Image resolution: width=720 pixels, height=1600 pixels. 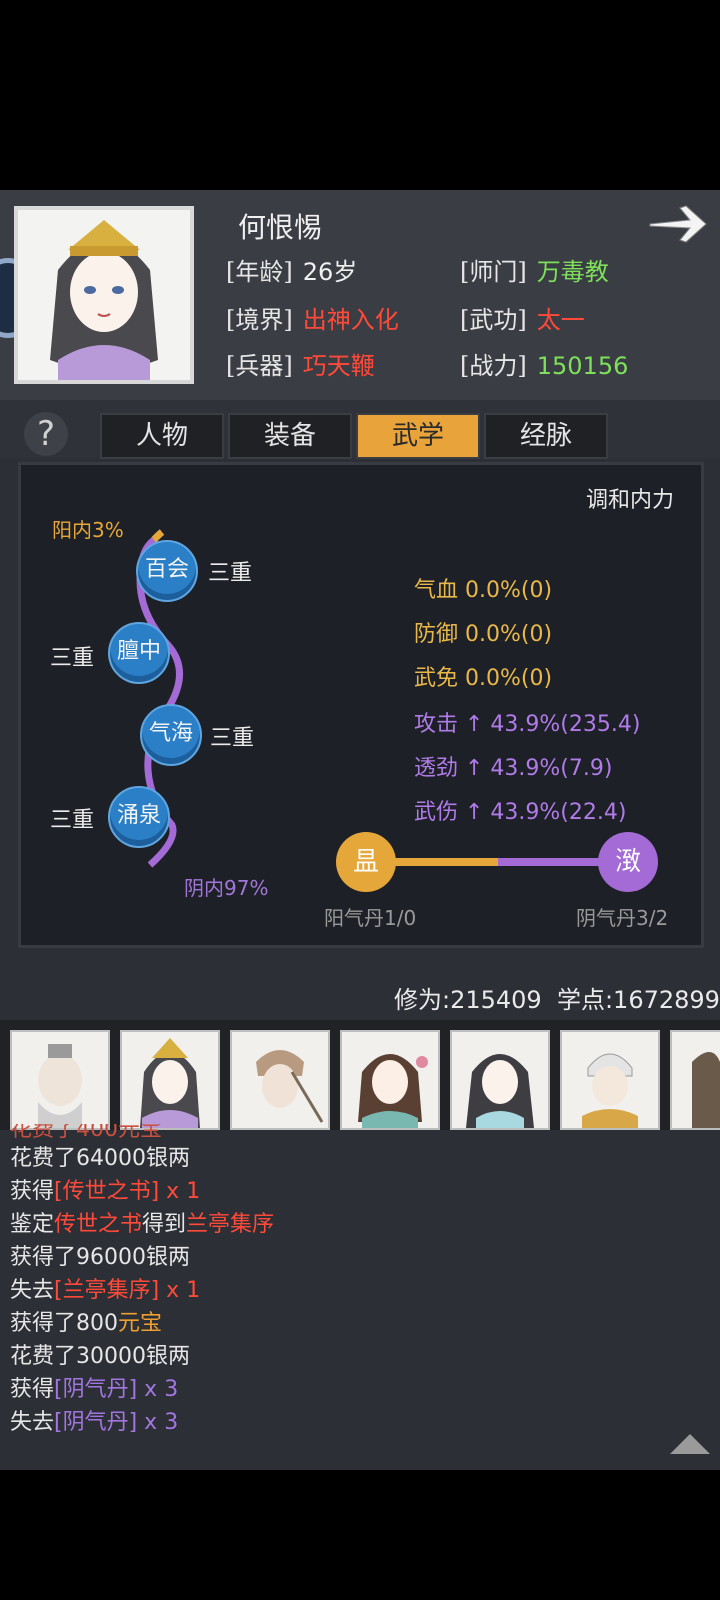 What do you see at coordinates (560, 320) in the screenshot?
I see `skill-value: 太一` at bounding box center [560, 320].